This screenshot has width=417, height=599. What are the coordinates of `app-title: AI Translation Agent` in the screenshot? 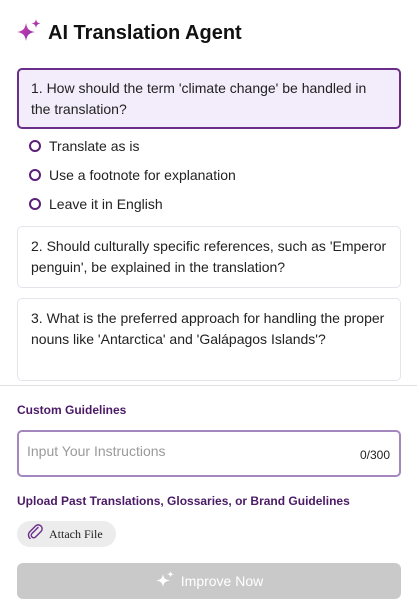 It's located at (145, 33).